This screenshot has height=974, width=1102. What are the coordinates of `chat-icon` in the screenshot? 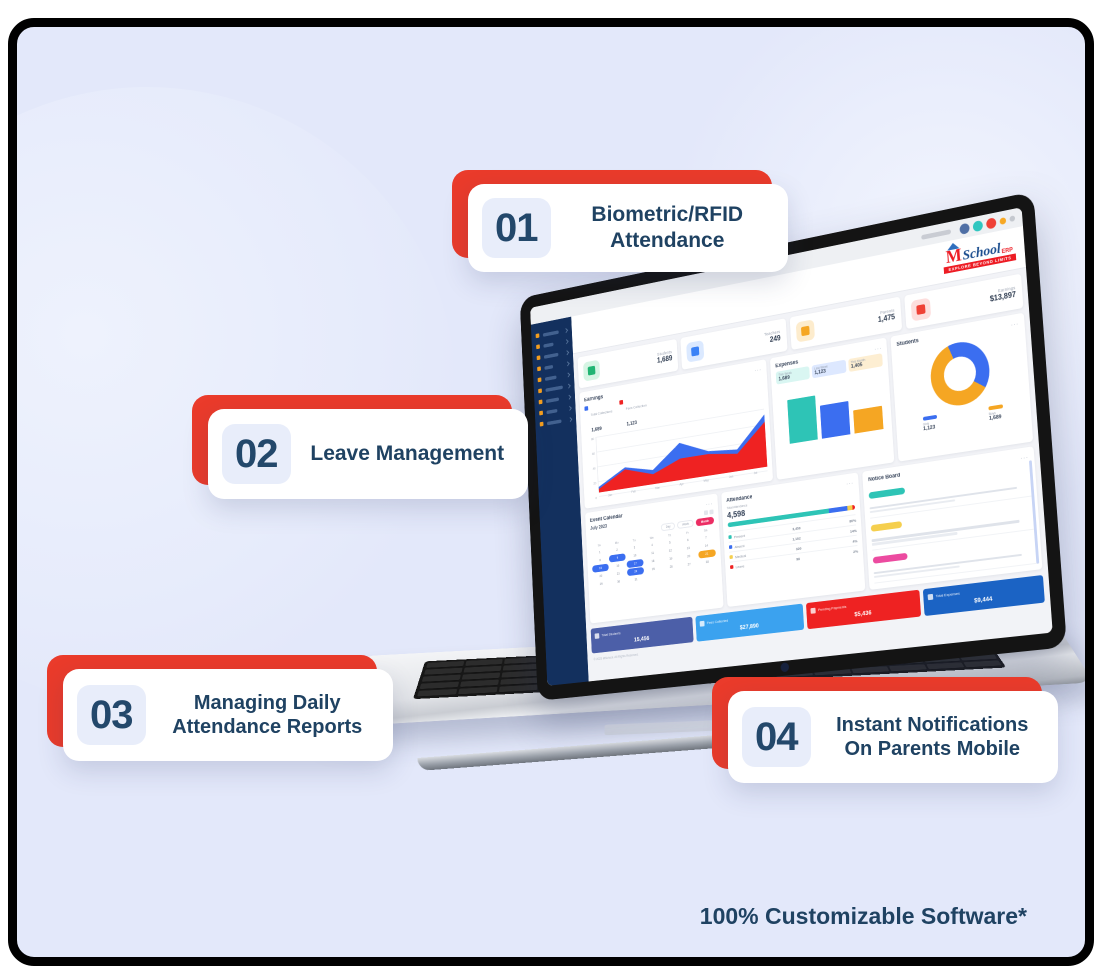 It's located at (978, 225).